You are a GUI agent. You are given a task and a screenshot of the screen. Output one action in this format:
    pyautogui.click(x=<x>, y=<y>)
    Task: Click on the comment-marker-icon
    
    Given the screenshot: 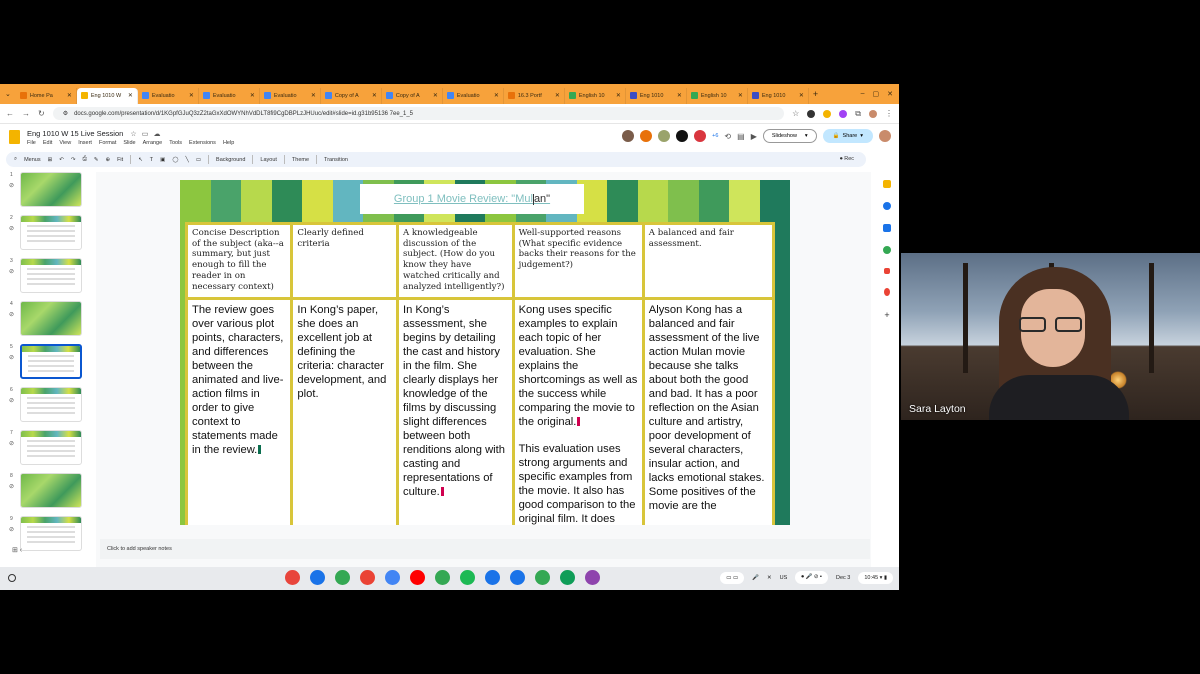 What is the action you would take?
    pyautogui.click(x=442, y=491)
    